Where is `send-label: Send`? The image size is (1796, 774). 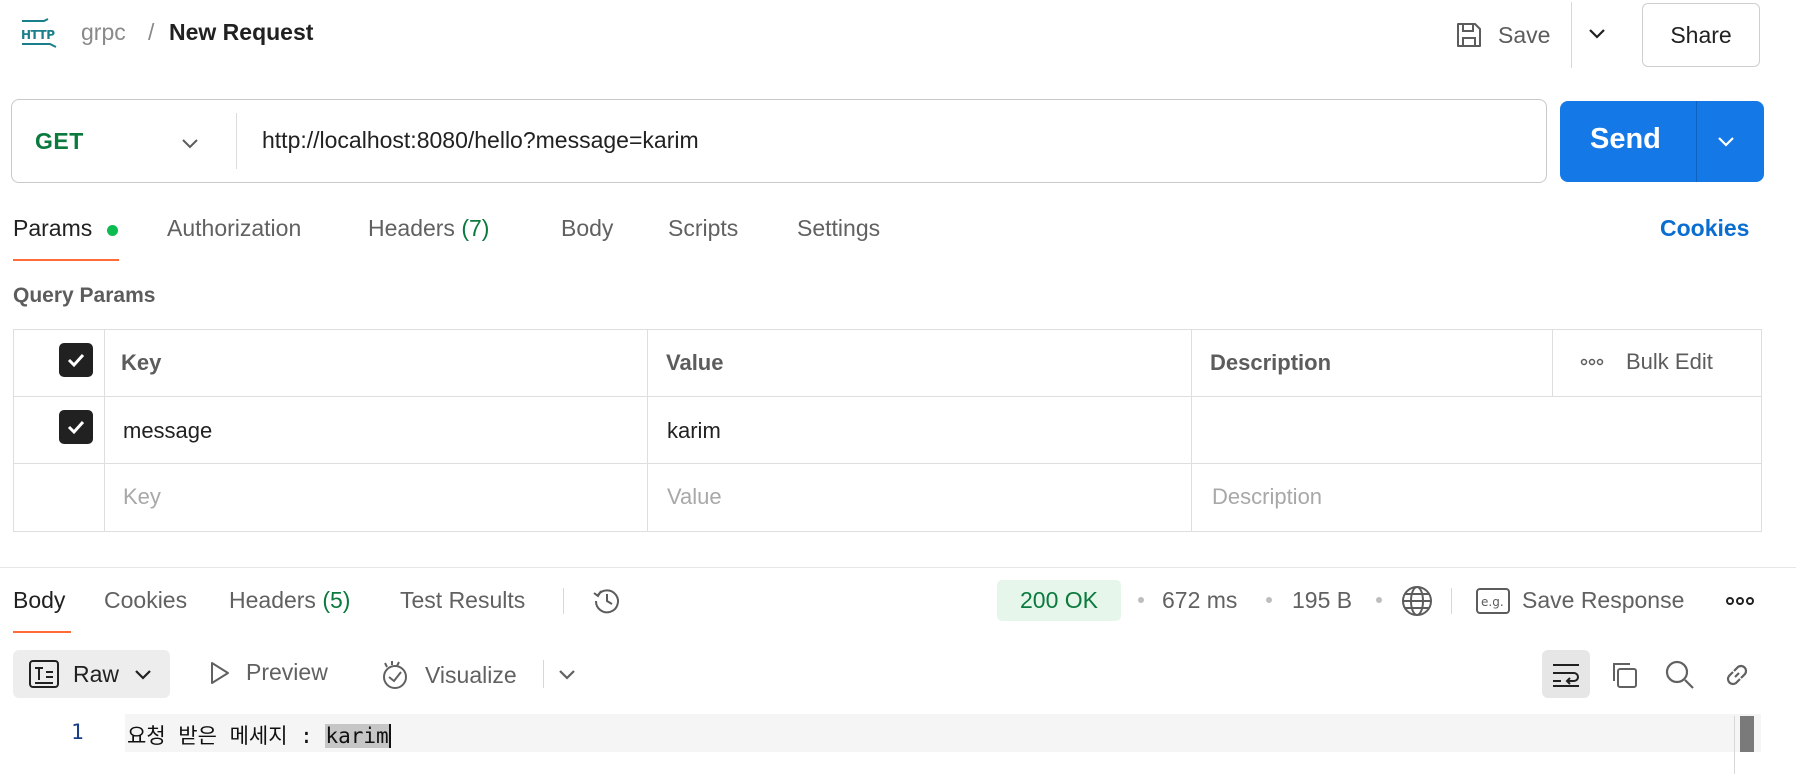 send-label: Send is located at coordinates (1625, 139).